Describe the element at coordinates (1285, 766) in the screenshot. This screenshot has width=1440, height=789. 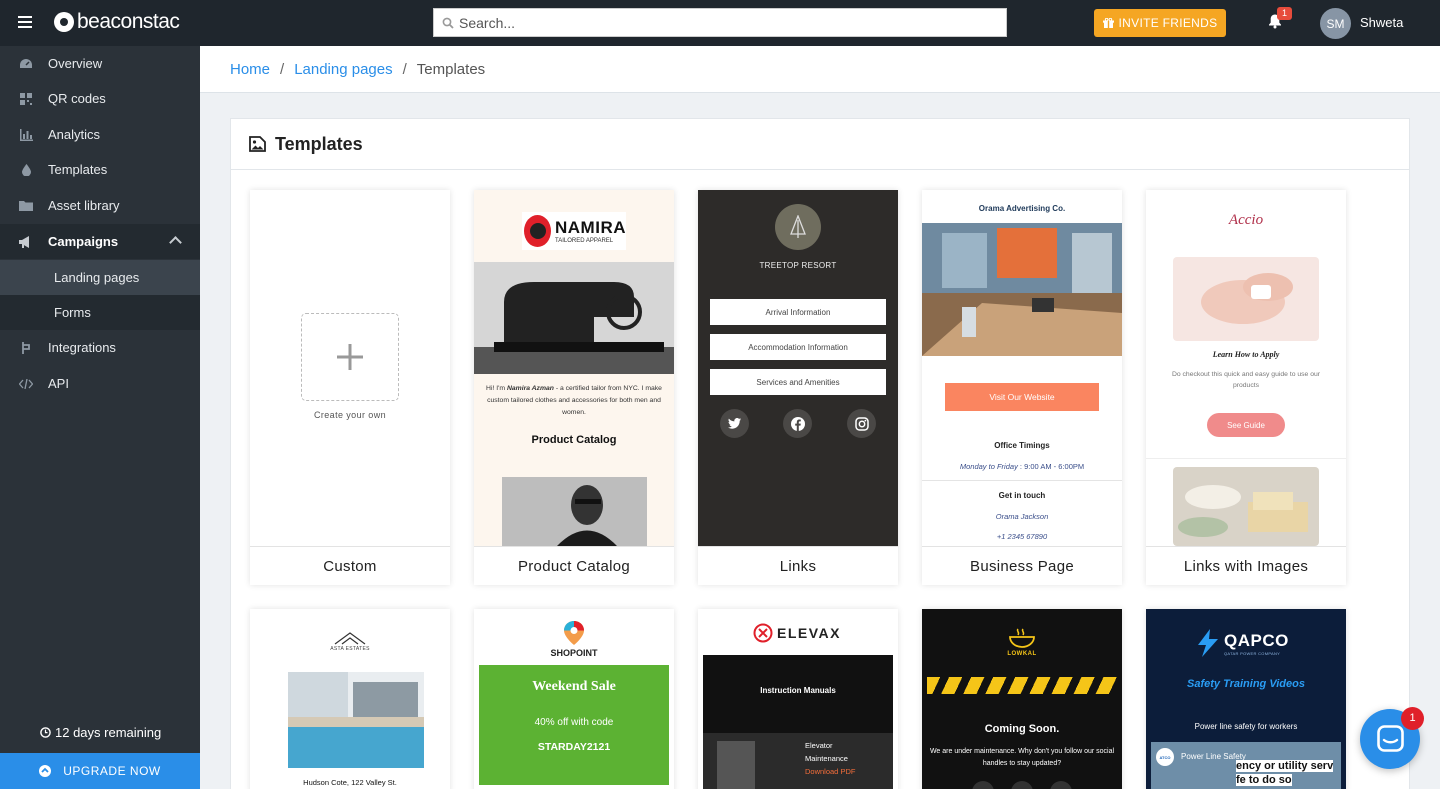
I see `video-caption-a: ency or utility serv` at that location.